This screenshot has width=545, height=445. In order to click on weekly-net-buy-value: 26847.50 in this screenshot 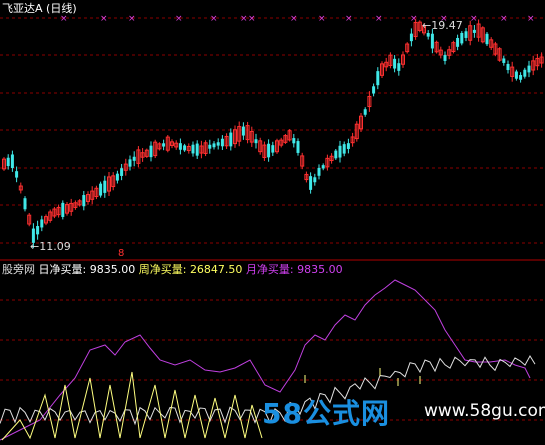, I will do `click(216, 269)`.